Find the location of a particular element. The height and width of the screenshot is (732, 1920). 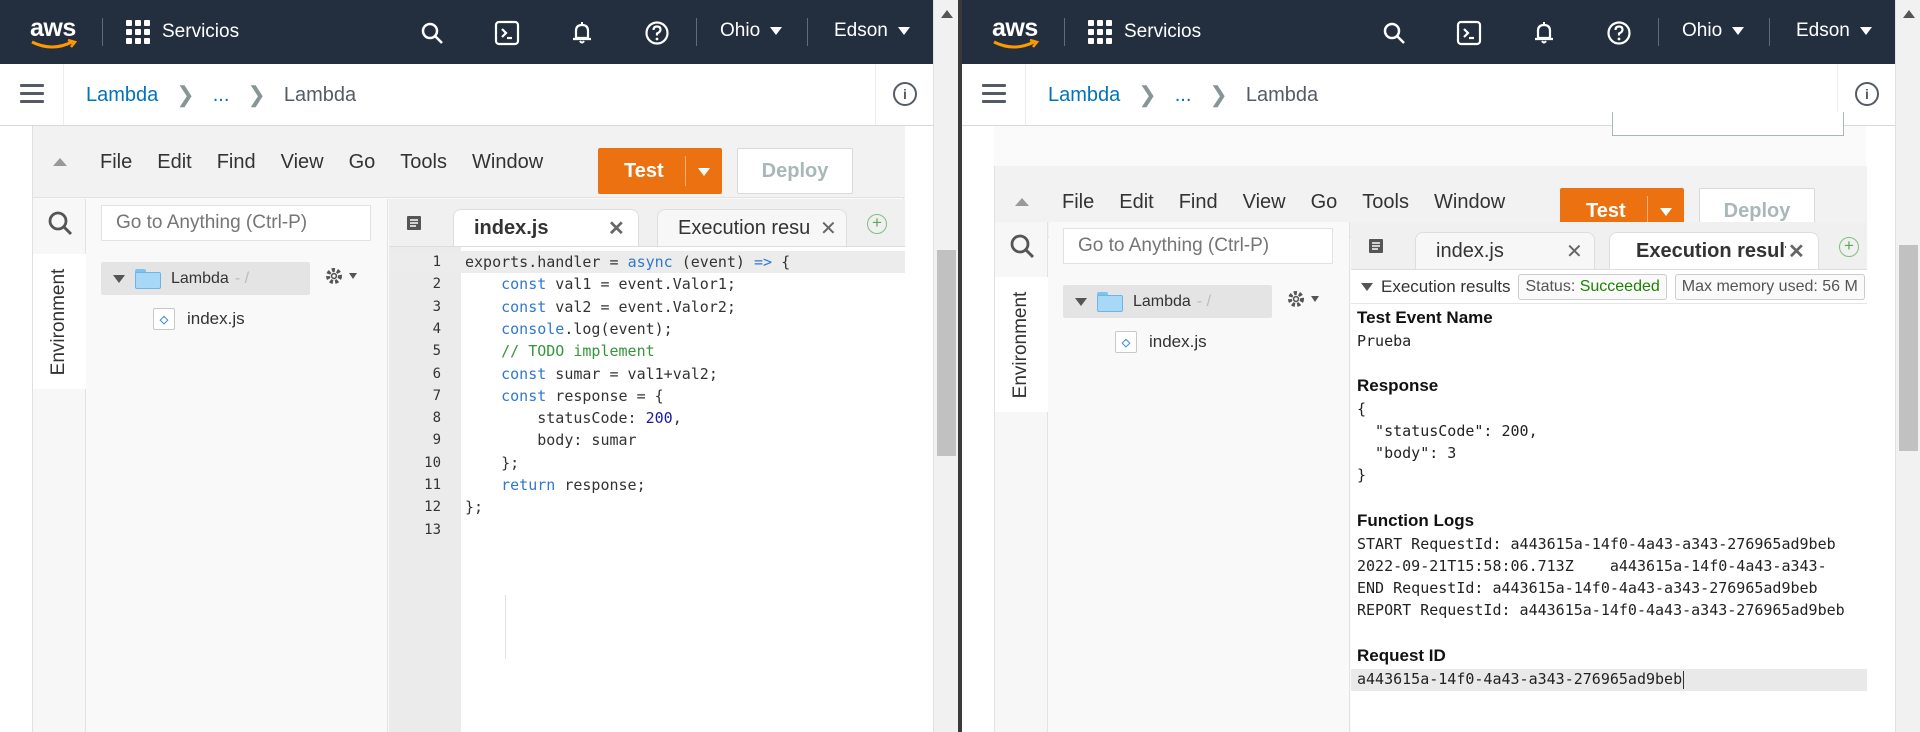

code-line: 12}; is located at coordinates (647, 507).